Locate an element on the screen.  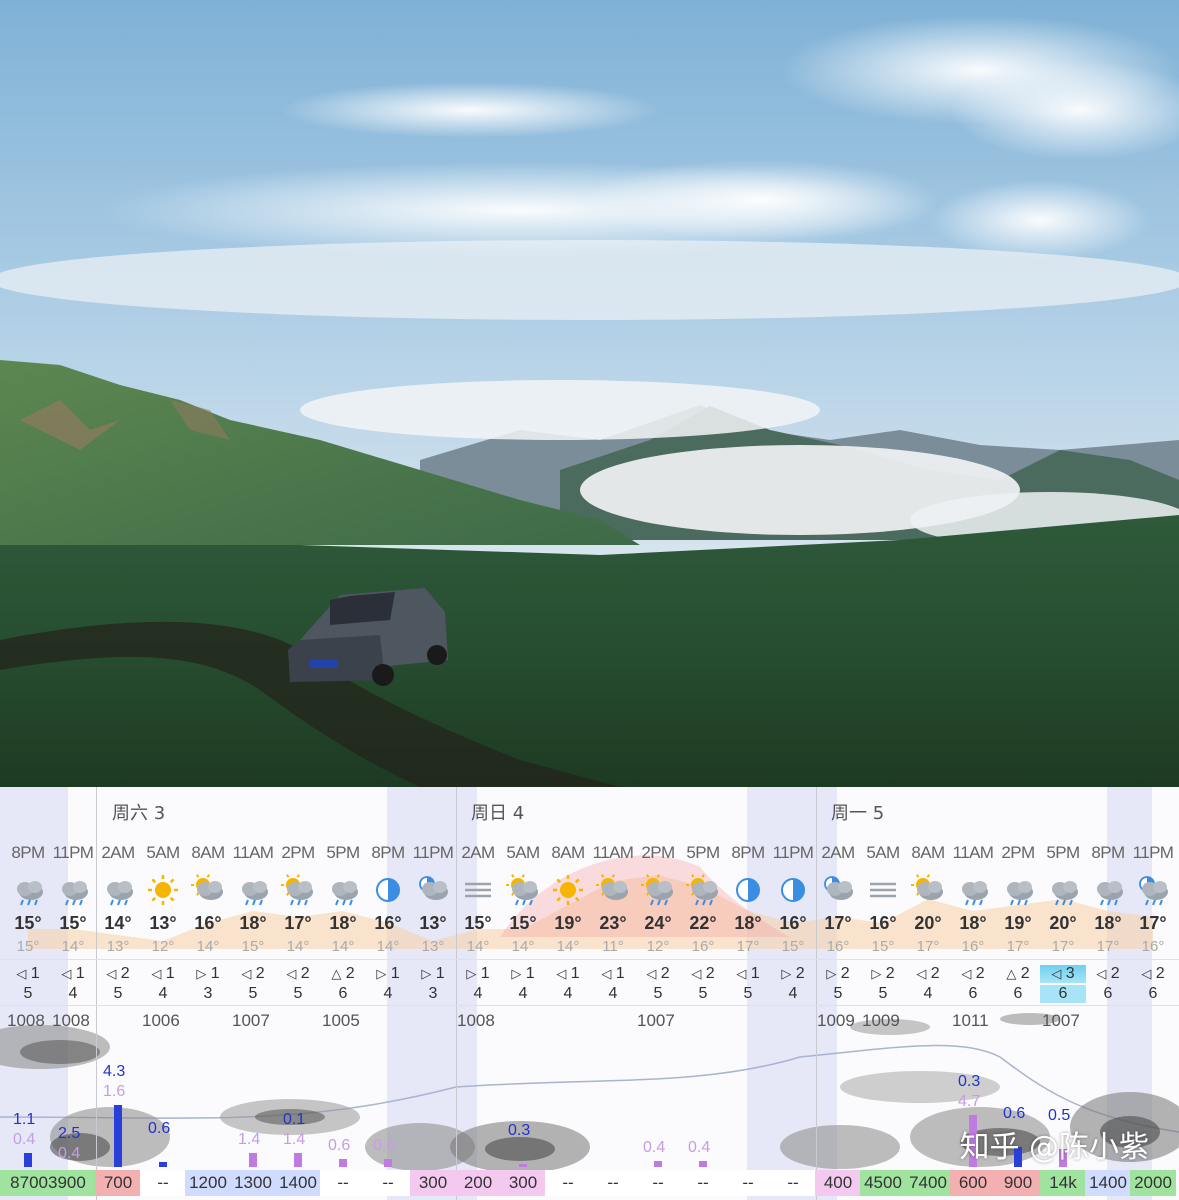
wind-speed-value: 3 is located at coordinates (208, 993).